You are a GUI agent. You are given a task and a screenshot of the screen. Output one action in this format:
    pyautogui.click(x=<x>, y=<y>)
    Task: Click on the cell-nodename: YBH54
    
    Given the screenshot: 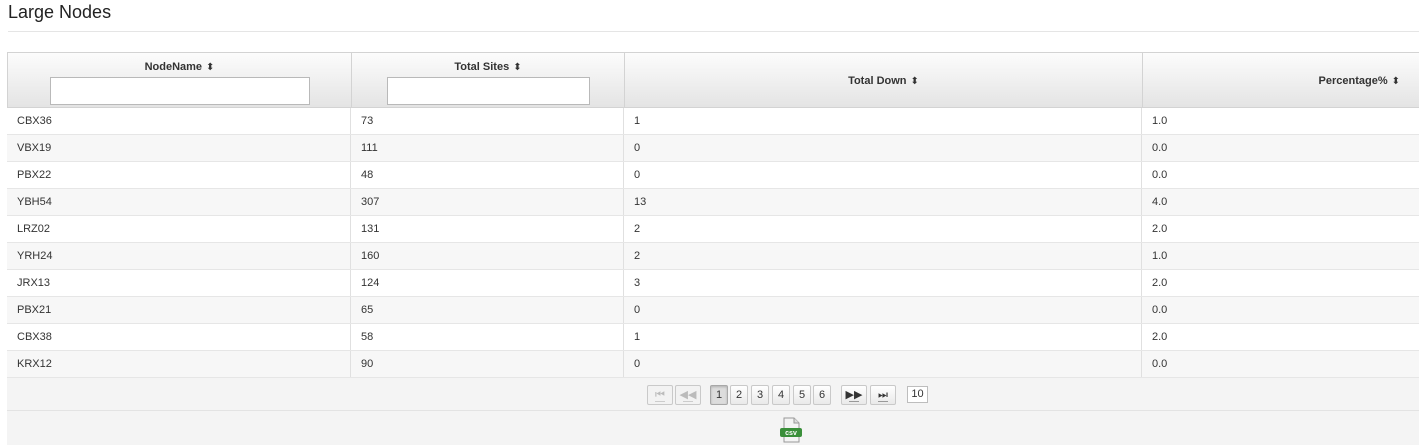 What is the action you would take?
    pyautogui.click(x=179, y=202)
    